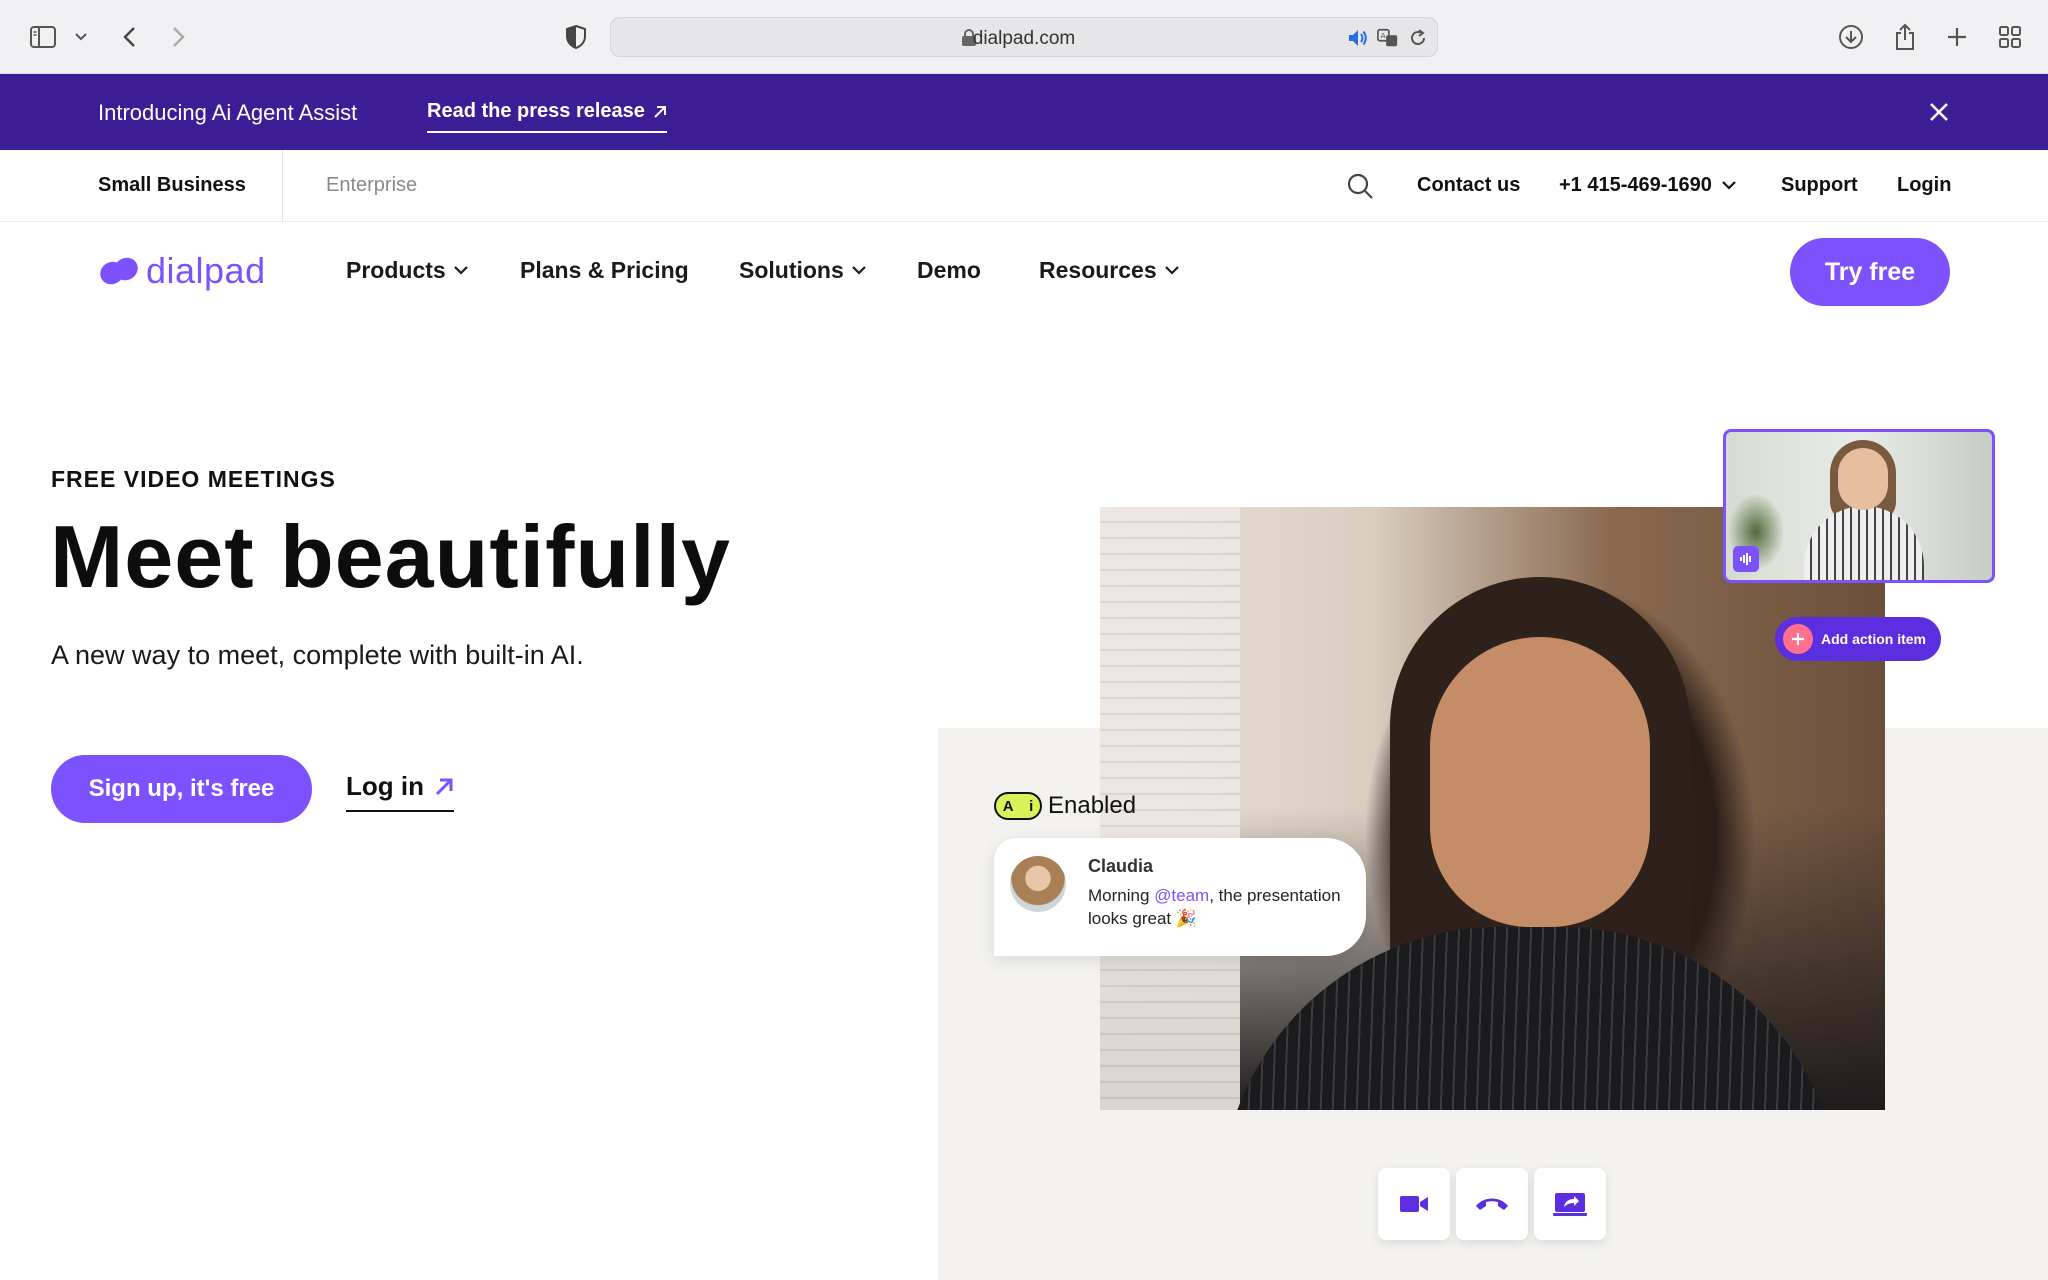 Image resolution: width=2048 pixels, height=1280 pixels. I want to click on nav-demo-label: Demo, so click(949, 270).